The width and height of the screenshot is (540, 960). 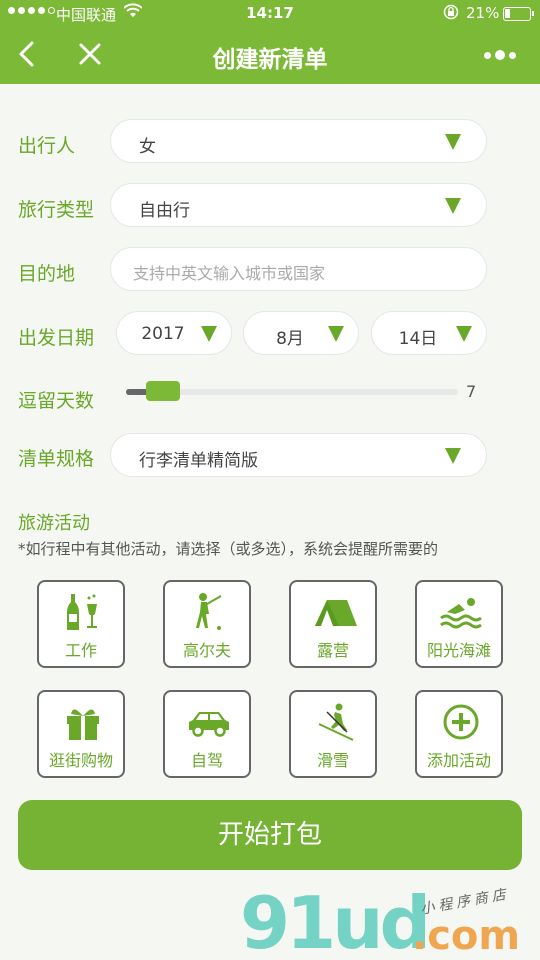 I want to click on trip-type-label: 旅行类型, so click(x=56, y=210).